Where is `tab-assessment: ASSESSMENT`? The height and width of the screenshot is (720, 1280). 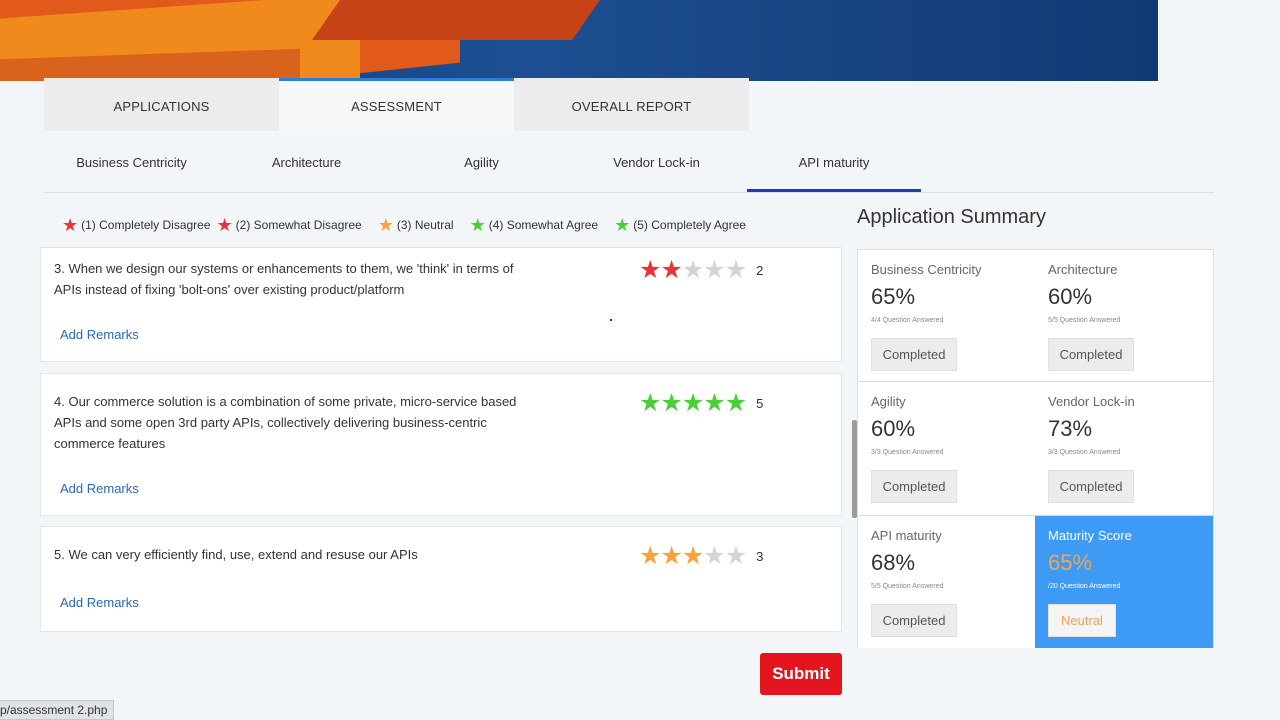 tab-assessment: ASSESSMENT is located at coordinates (396, 104).